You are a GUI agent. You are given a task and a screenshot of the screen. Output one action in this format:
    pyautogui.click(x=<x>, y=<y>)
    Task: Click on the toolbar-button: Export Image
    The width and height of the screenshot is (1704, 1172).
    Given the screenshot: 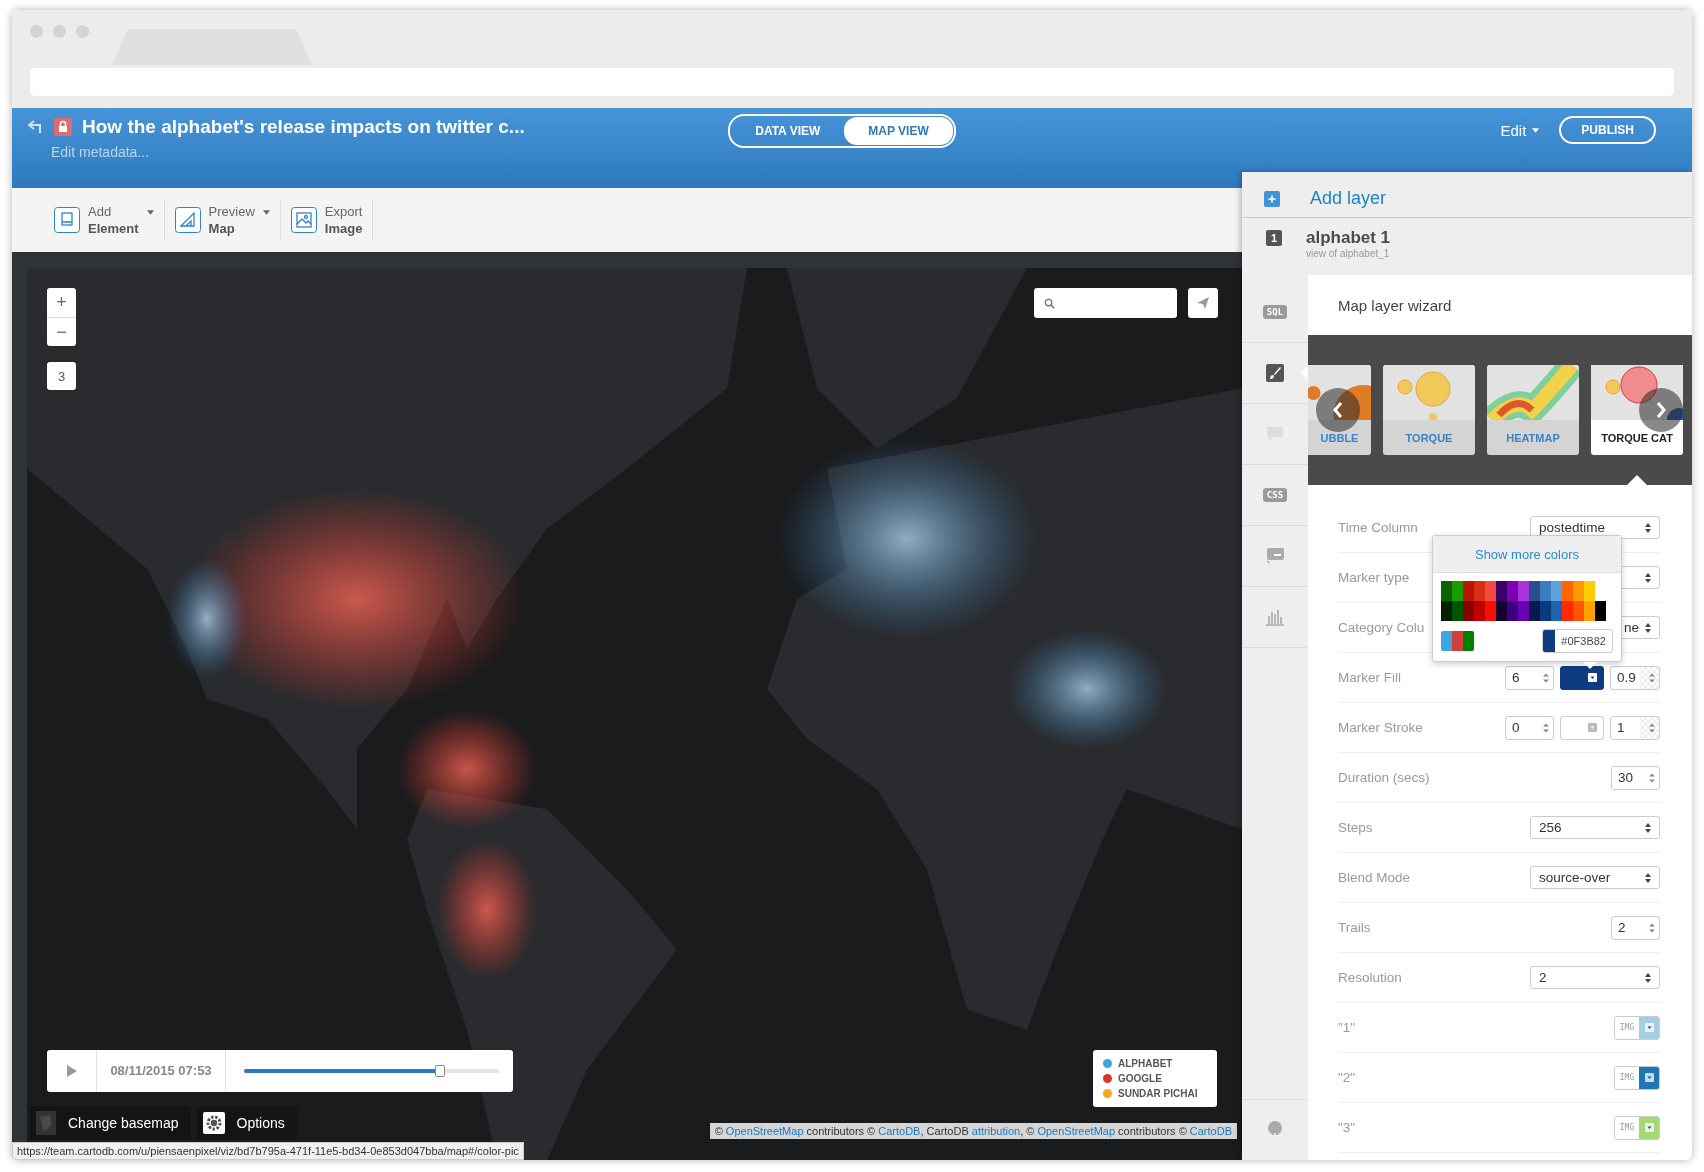 What is the action you would take?
    pyautogui.click(x=331, y=220)
    